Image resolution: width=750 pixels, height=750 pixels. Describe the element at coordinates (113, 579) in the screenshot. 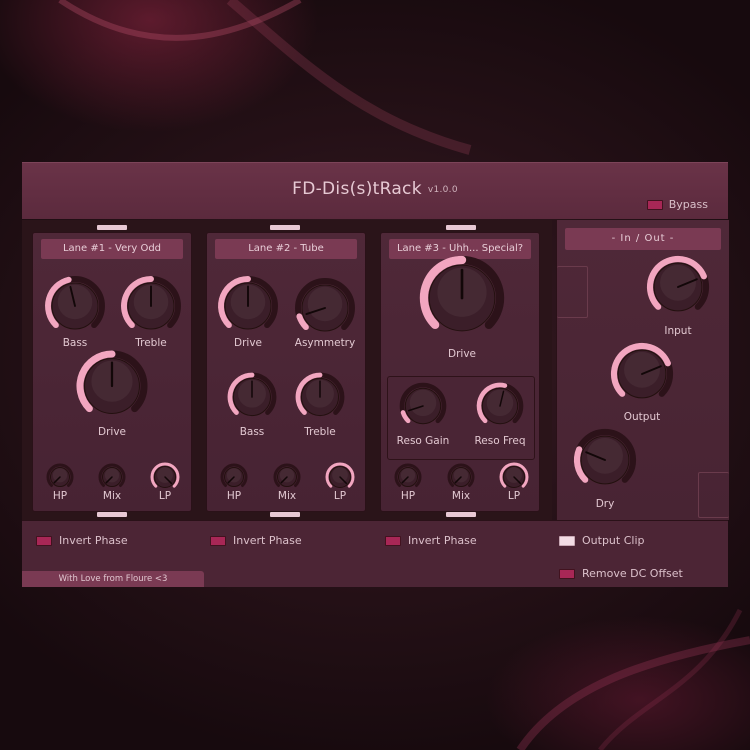

I see `credit-tag: With Love from Floure <3` at that location.